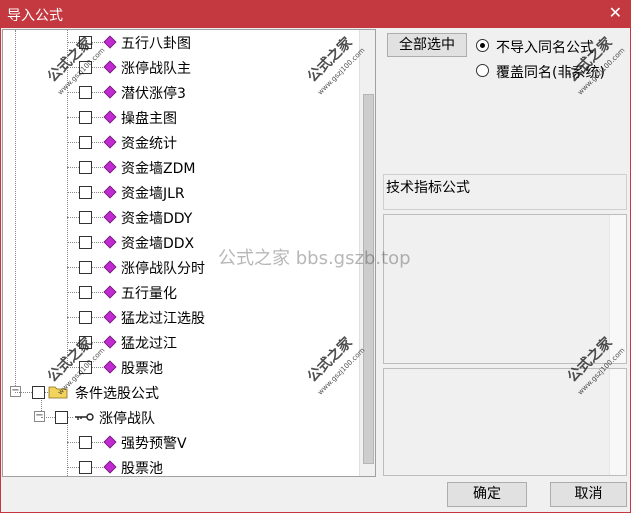  What do you see at coordinates (368, 279) in the screenshot?
I see `tree-scrollbar-thumb` at bounding box center [368, 279].